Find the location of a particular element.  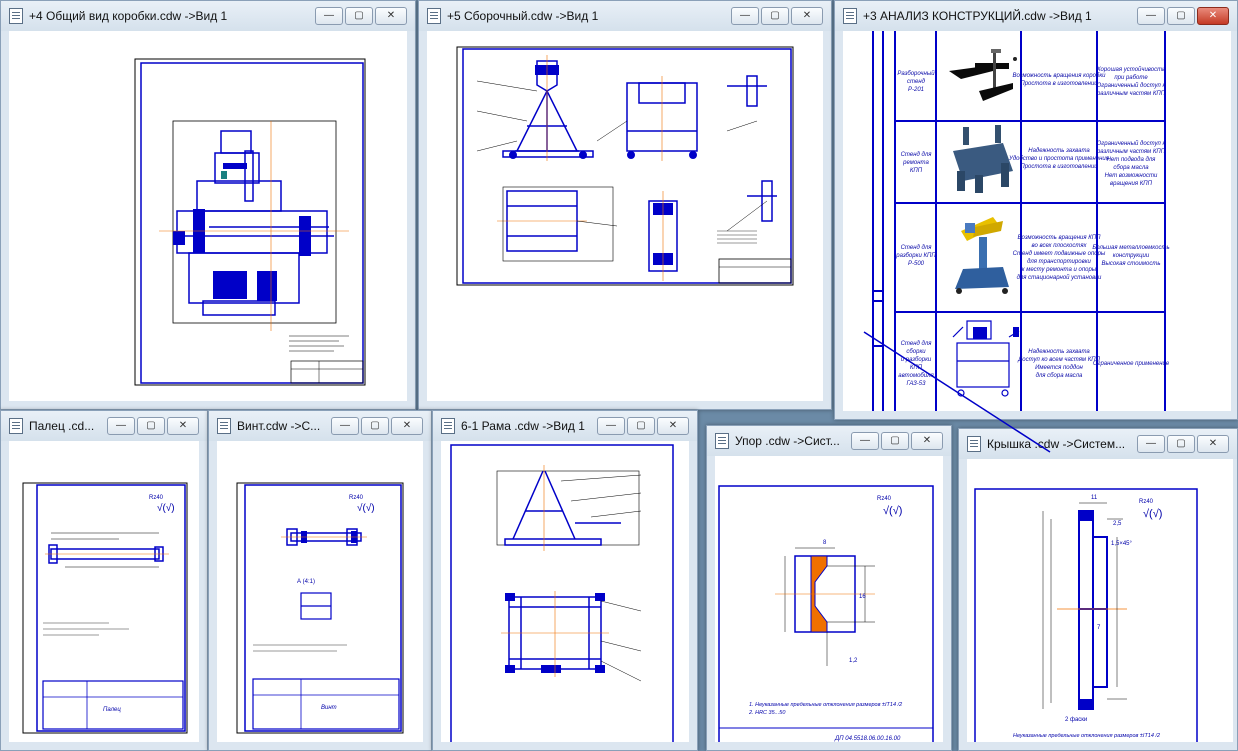

title-bar: +5 Сборочный.cdw ->Вид 1 — ▢ ✕ is located at coordinates (625, 16).